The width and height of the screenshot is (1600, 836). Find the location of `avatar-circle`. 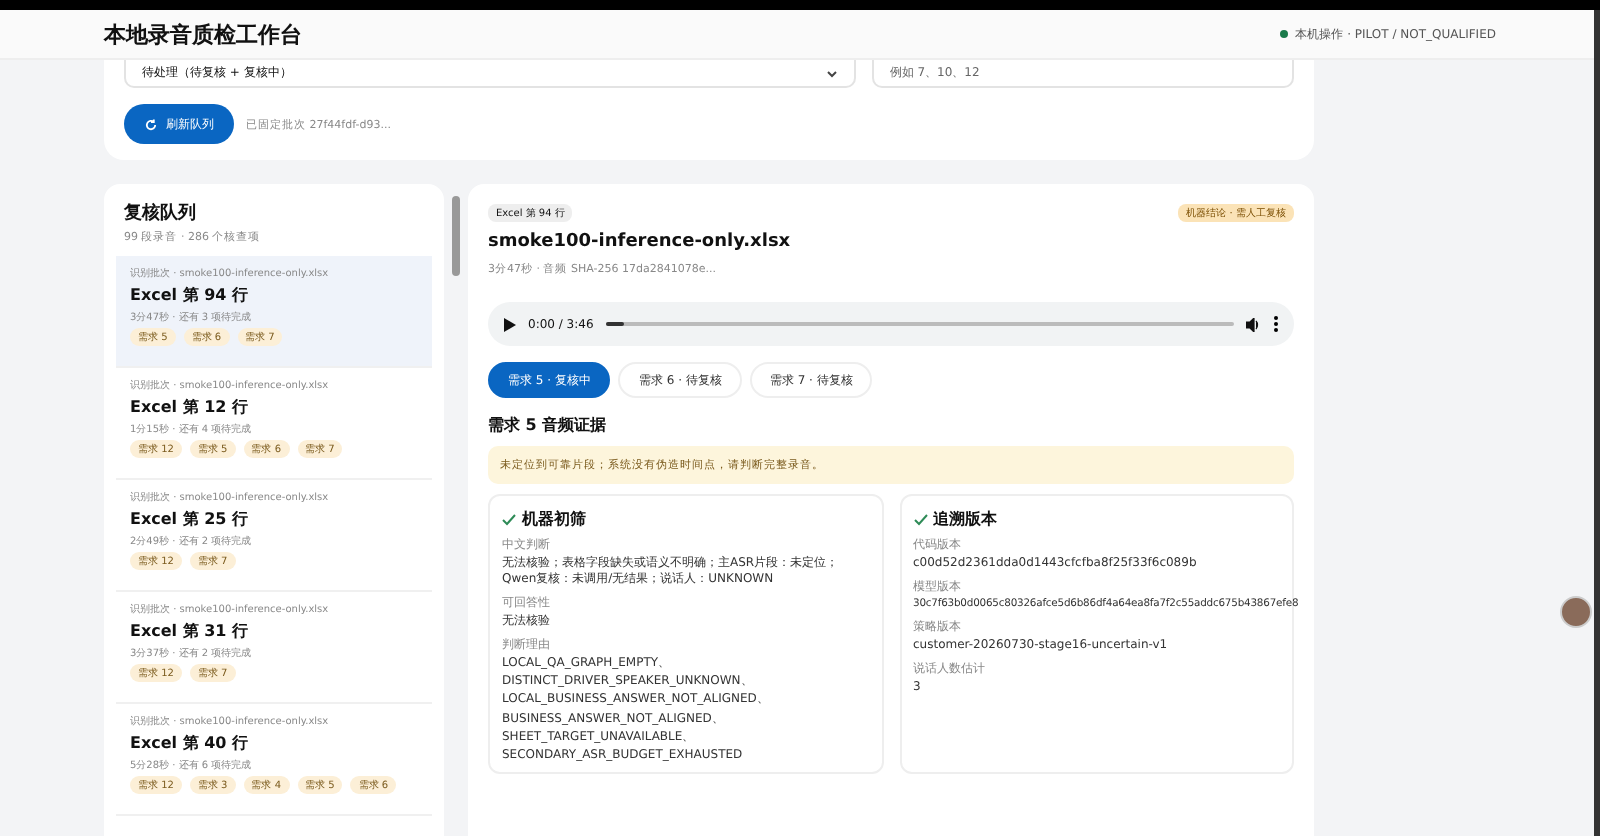

avatar-circle is located at coordinates (1576, 612).